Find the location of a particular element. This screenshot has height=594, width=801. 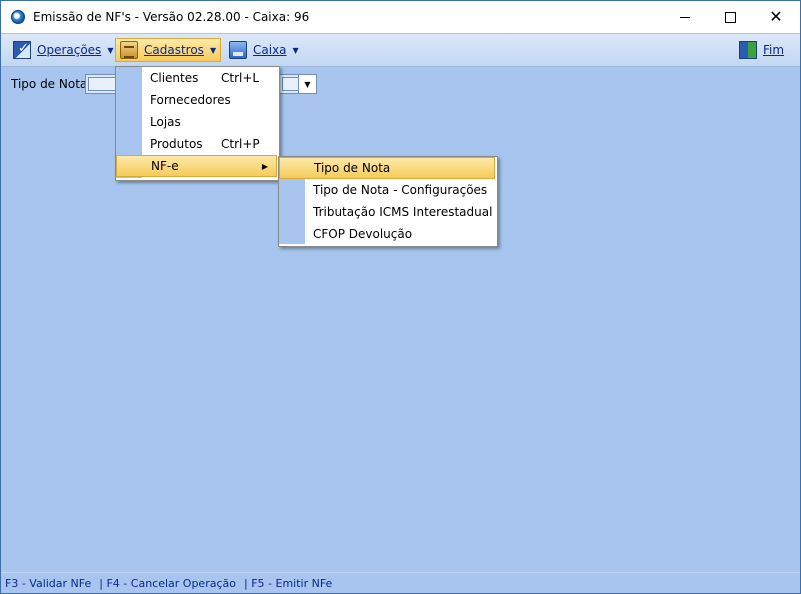

menu-caixa-label: Caixa is located at coordinates (270, 50).